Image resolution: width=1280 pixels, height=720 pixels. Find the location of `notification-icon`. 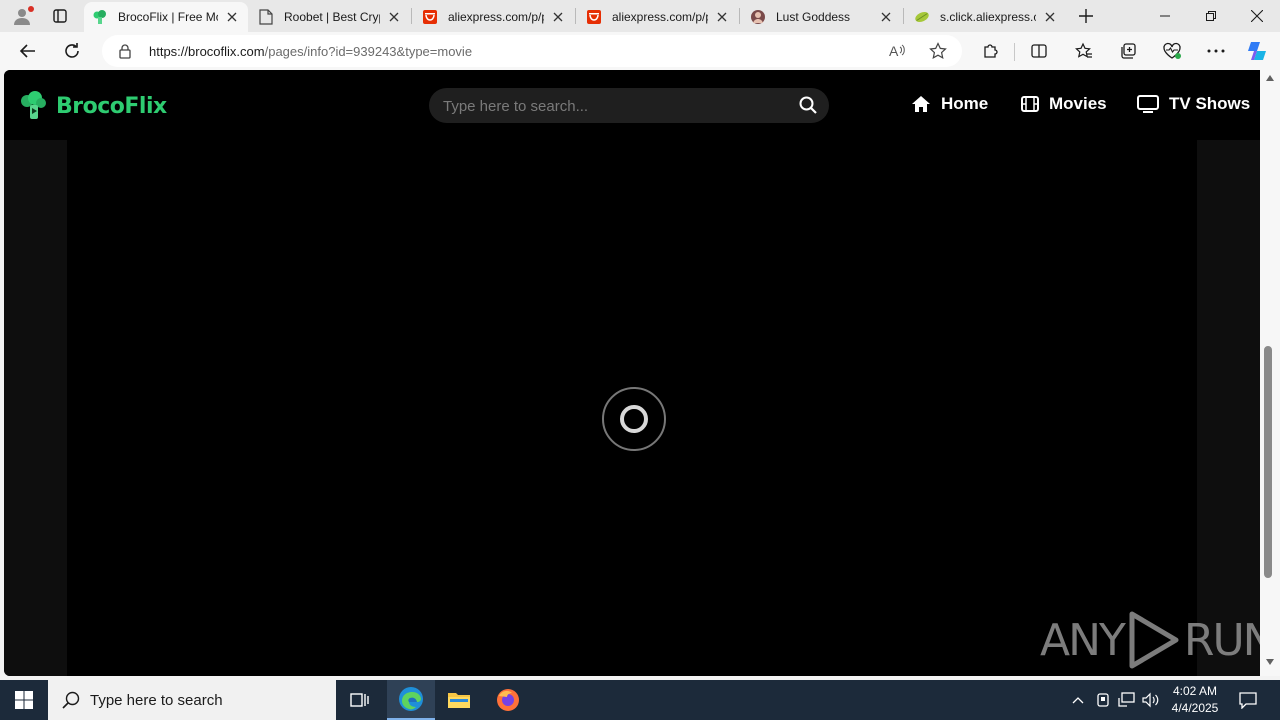

notification-icon is located at coordinates (1248, 700).